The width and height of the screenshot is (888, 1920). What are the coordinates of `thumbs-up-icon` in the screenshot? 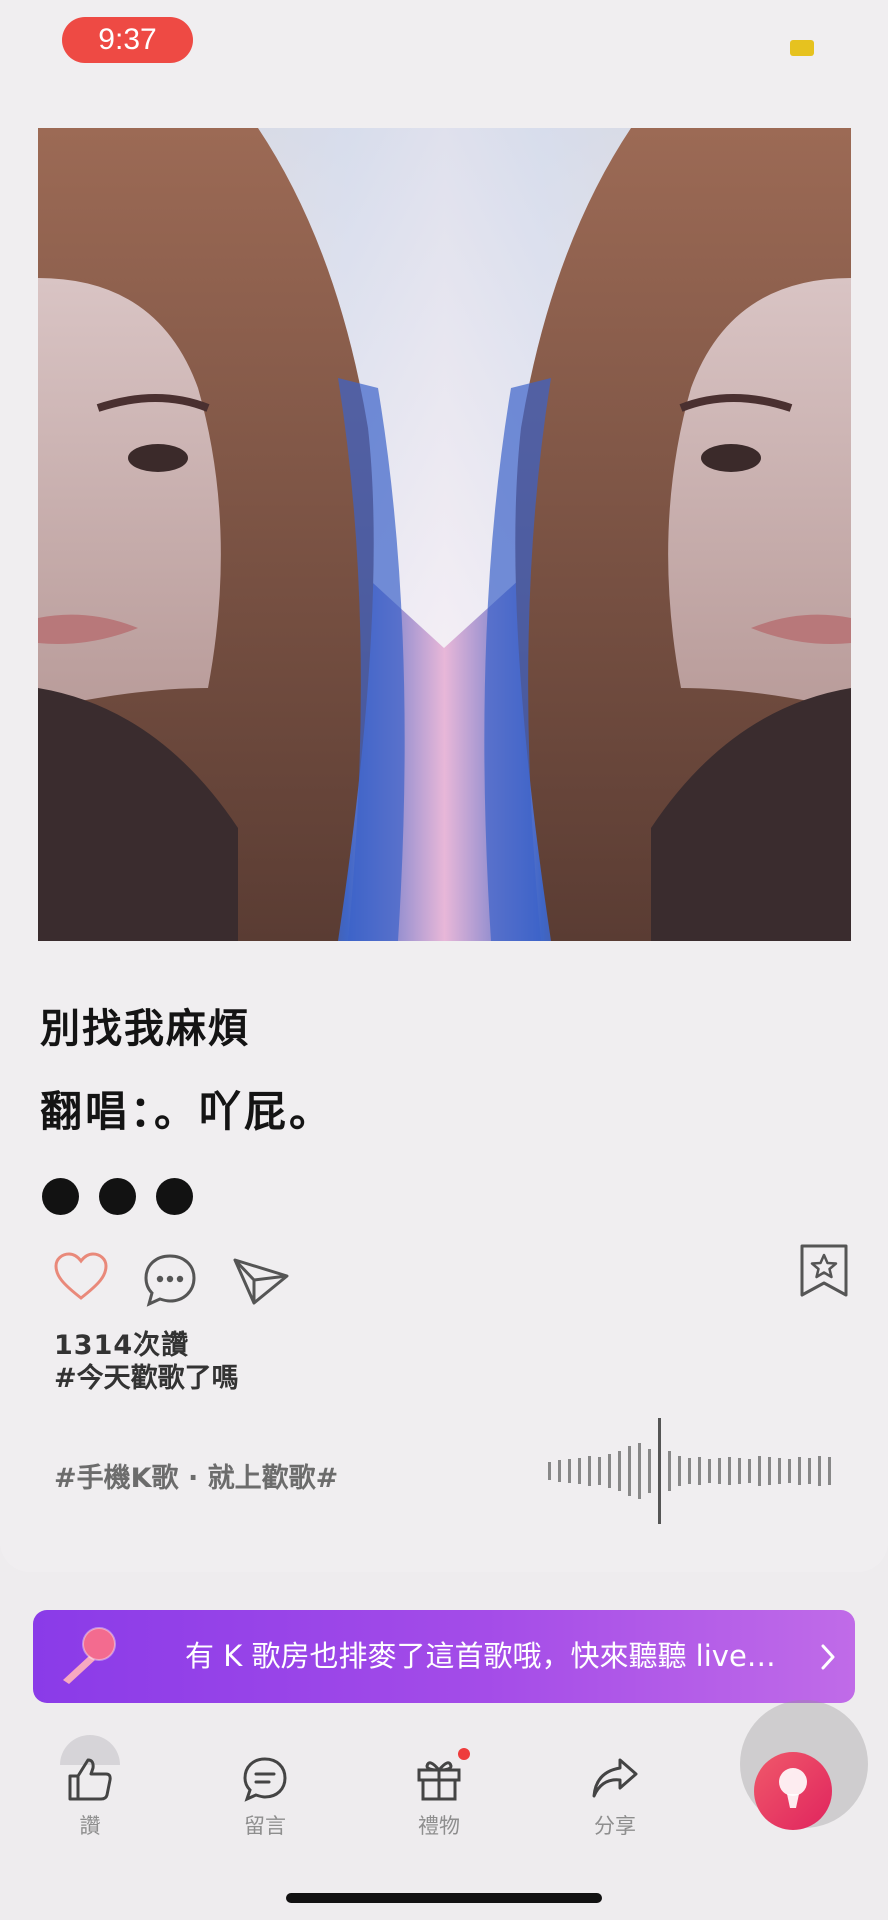 It's located at (90, 1779).